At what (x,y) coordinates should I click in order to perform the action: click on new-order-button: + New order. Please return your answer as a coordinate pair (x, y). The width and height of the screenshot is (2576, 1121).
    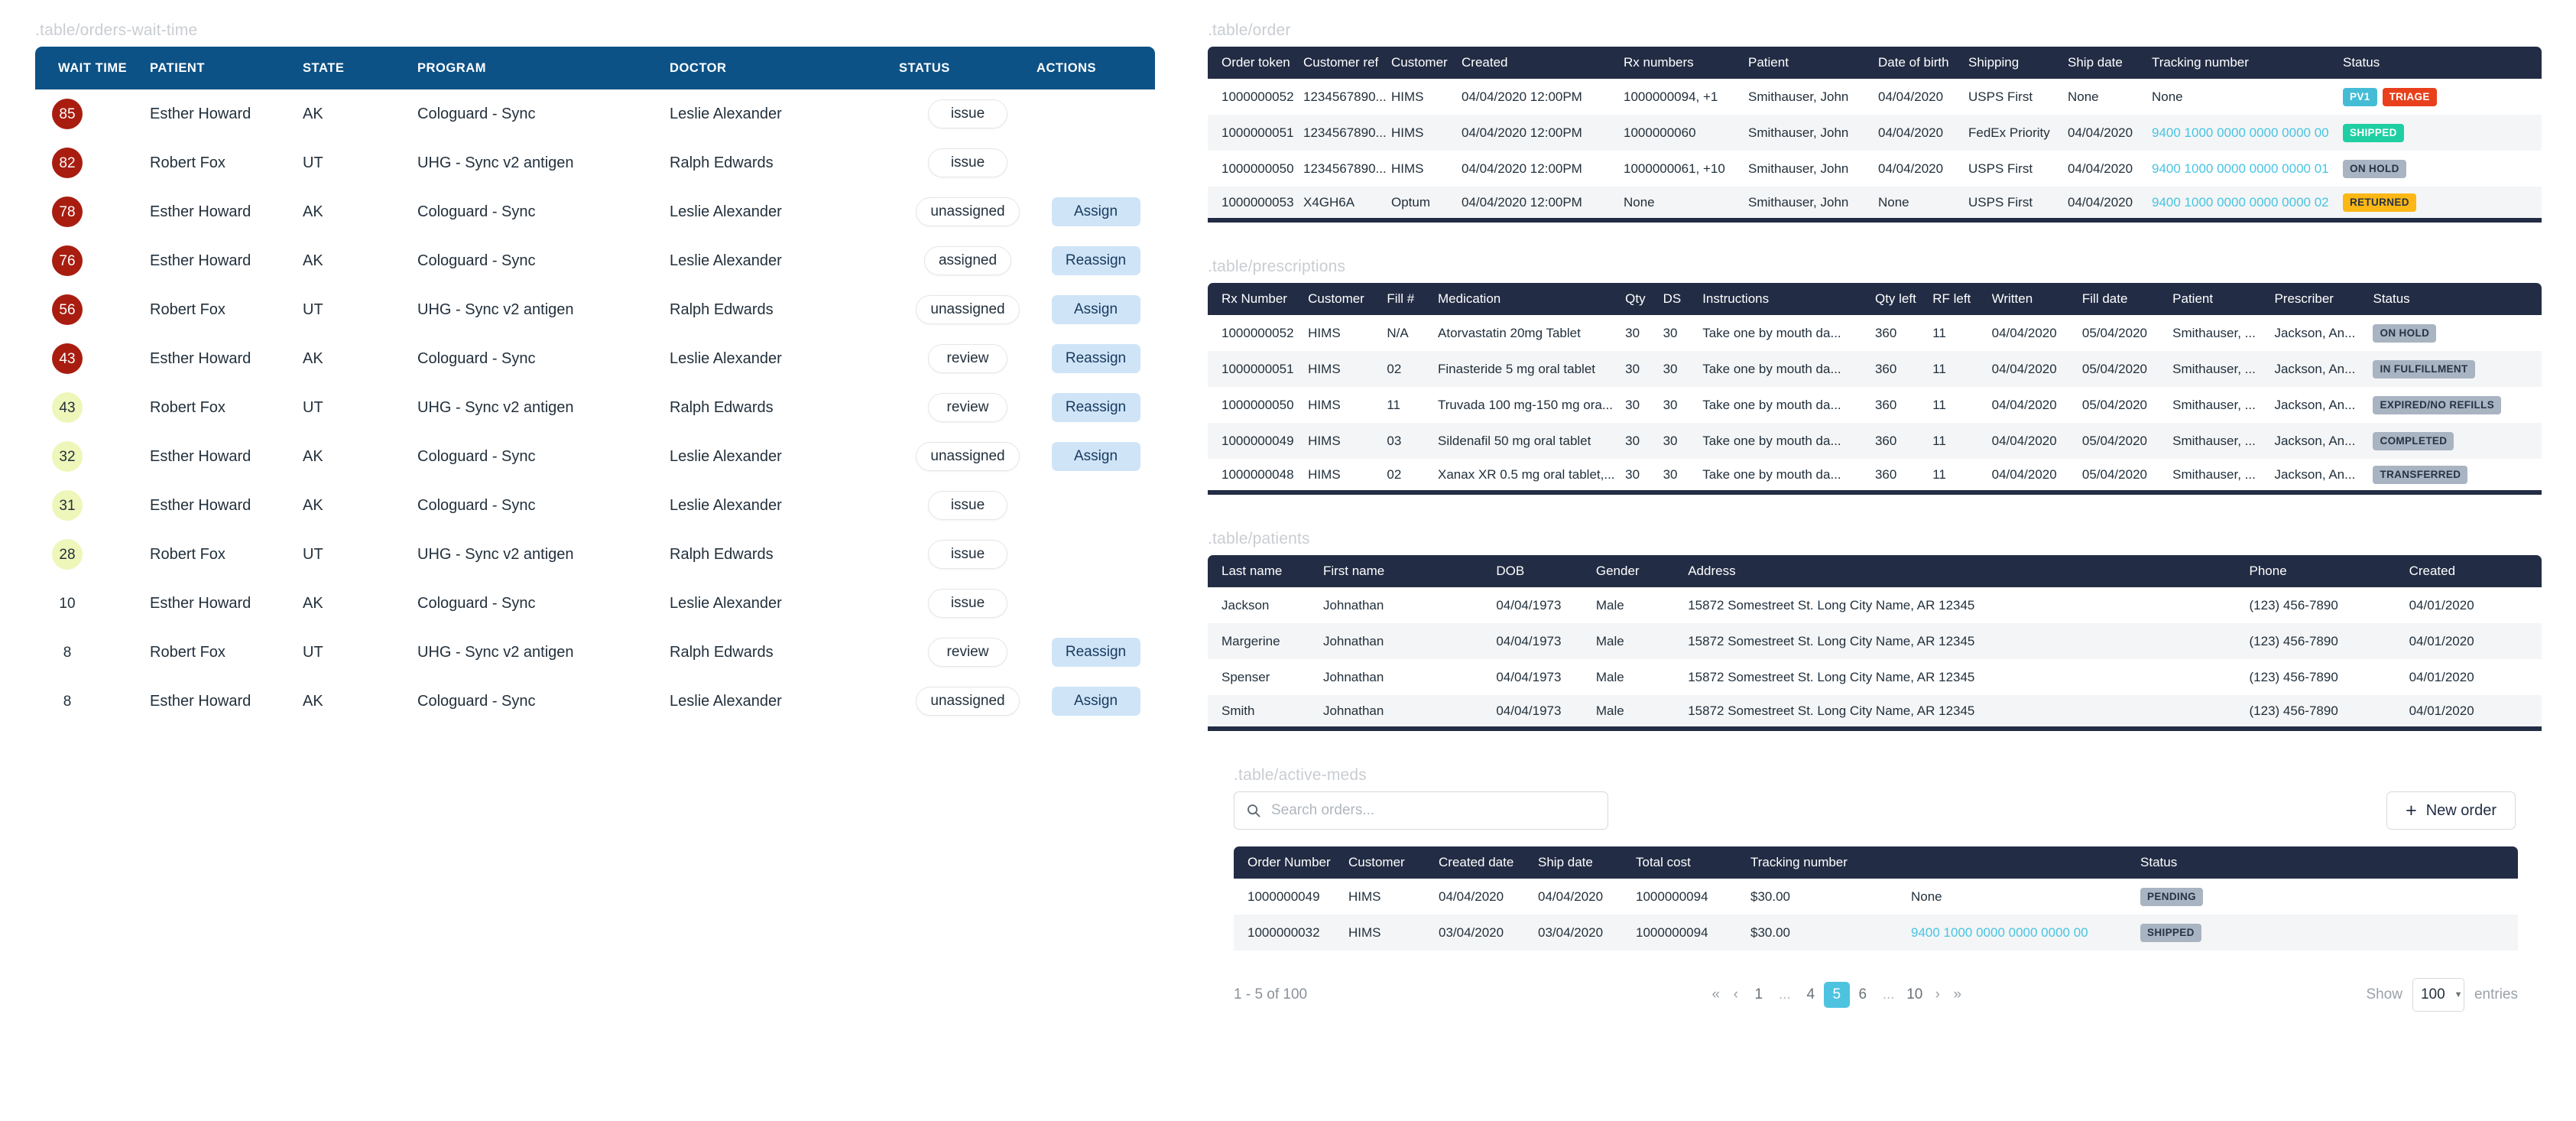
    Looking at the image, I should click on (2451, 810).